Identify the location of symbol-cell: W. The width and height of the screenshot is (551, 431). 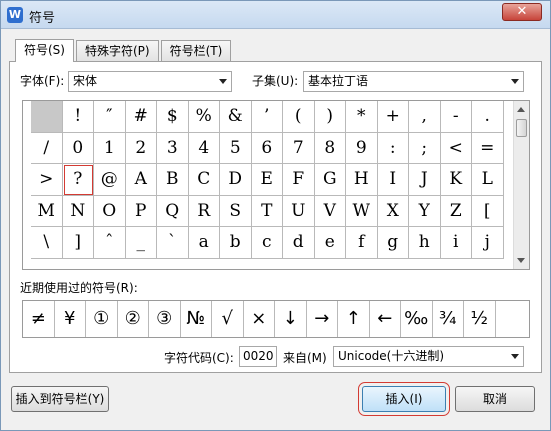
(362, 211).